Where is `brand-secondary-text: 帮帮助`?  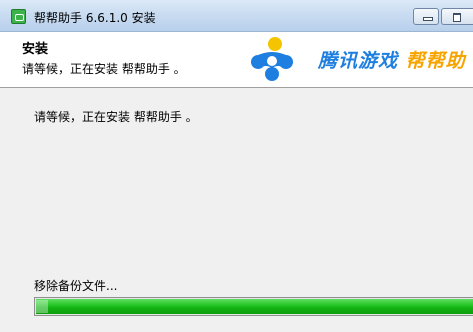 brand-secondary-text: 帮帮助 is located at coordinates (435, 61).